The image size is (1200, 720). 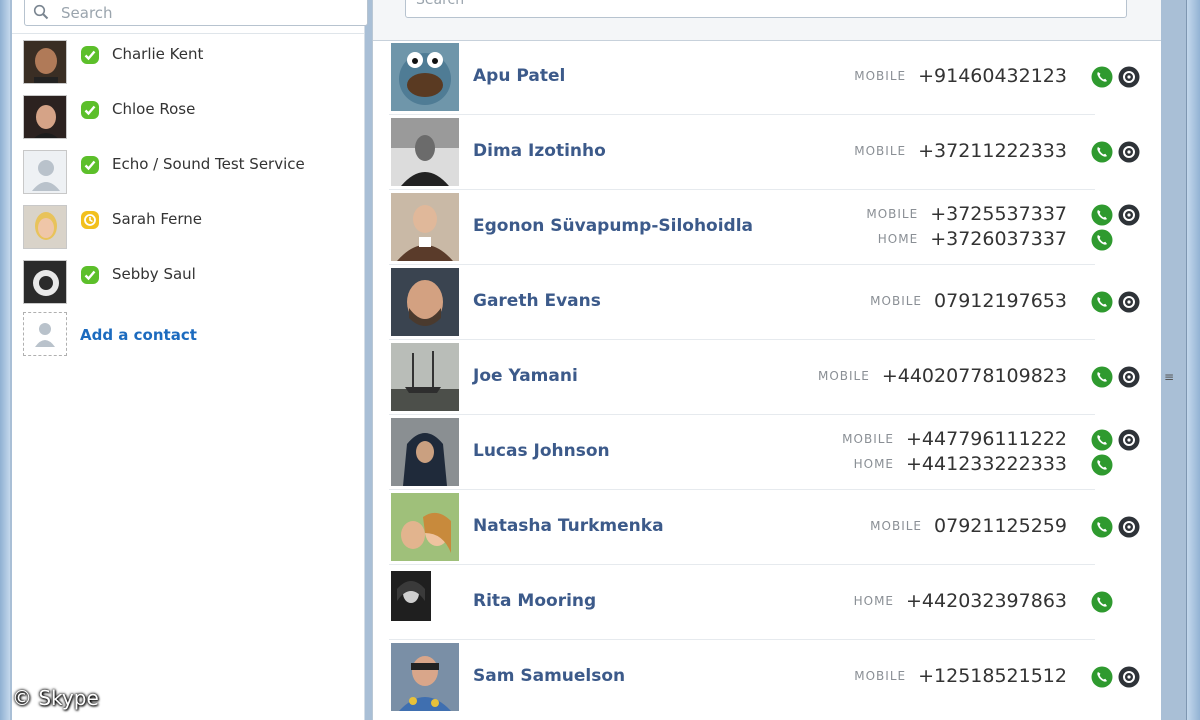 I want to click on contact-item: Charlie Kent, so click(x=188, y=62).